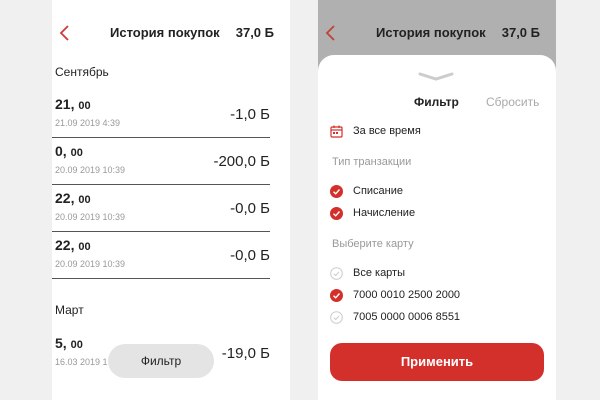  What do you see at coordinates (65, 104) in the screenshot?
I see `transaction-amount: 21,` at bounding box center [65, 104].